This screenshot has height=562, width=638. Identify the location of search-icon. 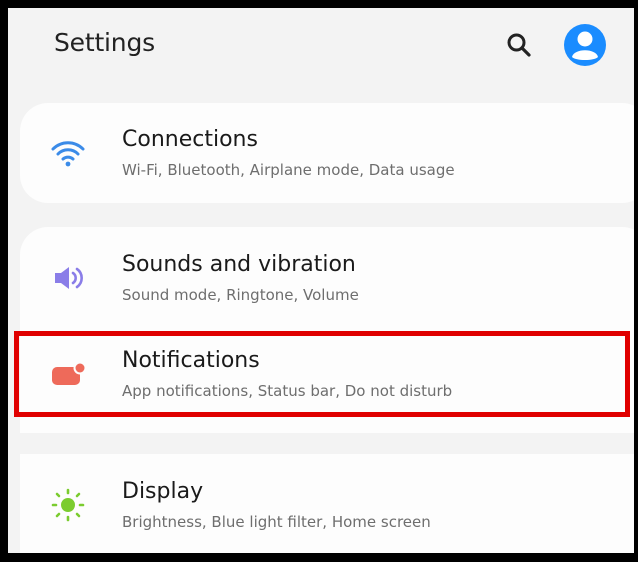
(519, 45).